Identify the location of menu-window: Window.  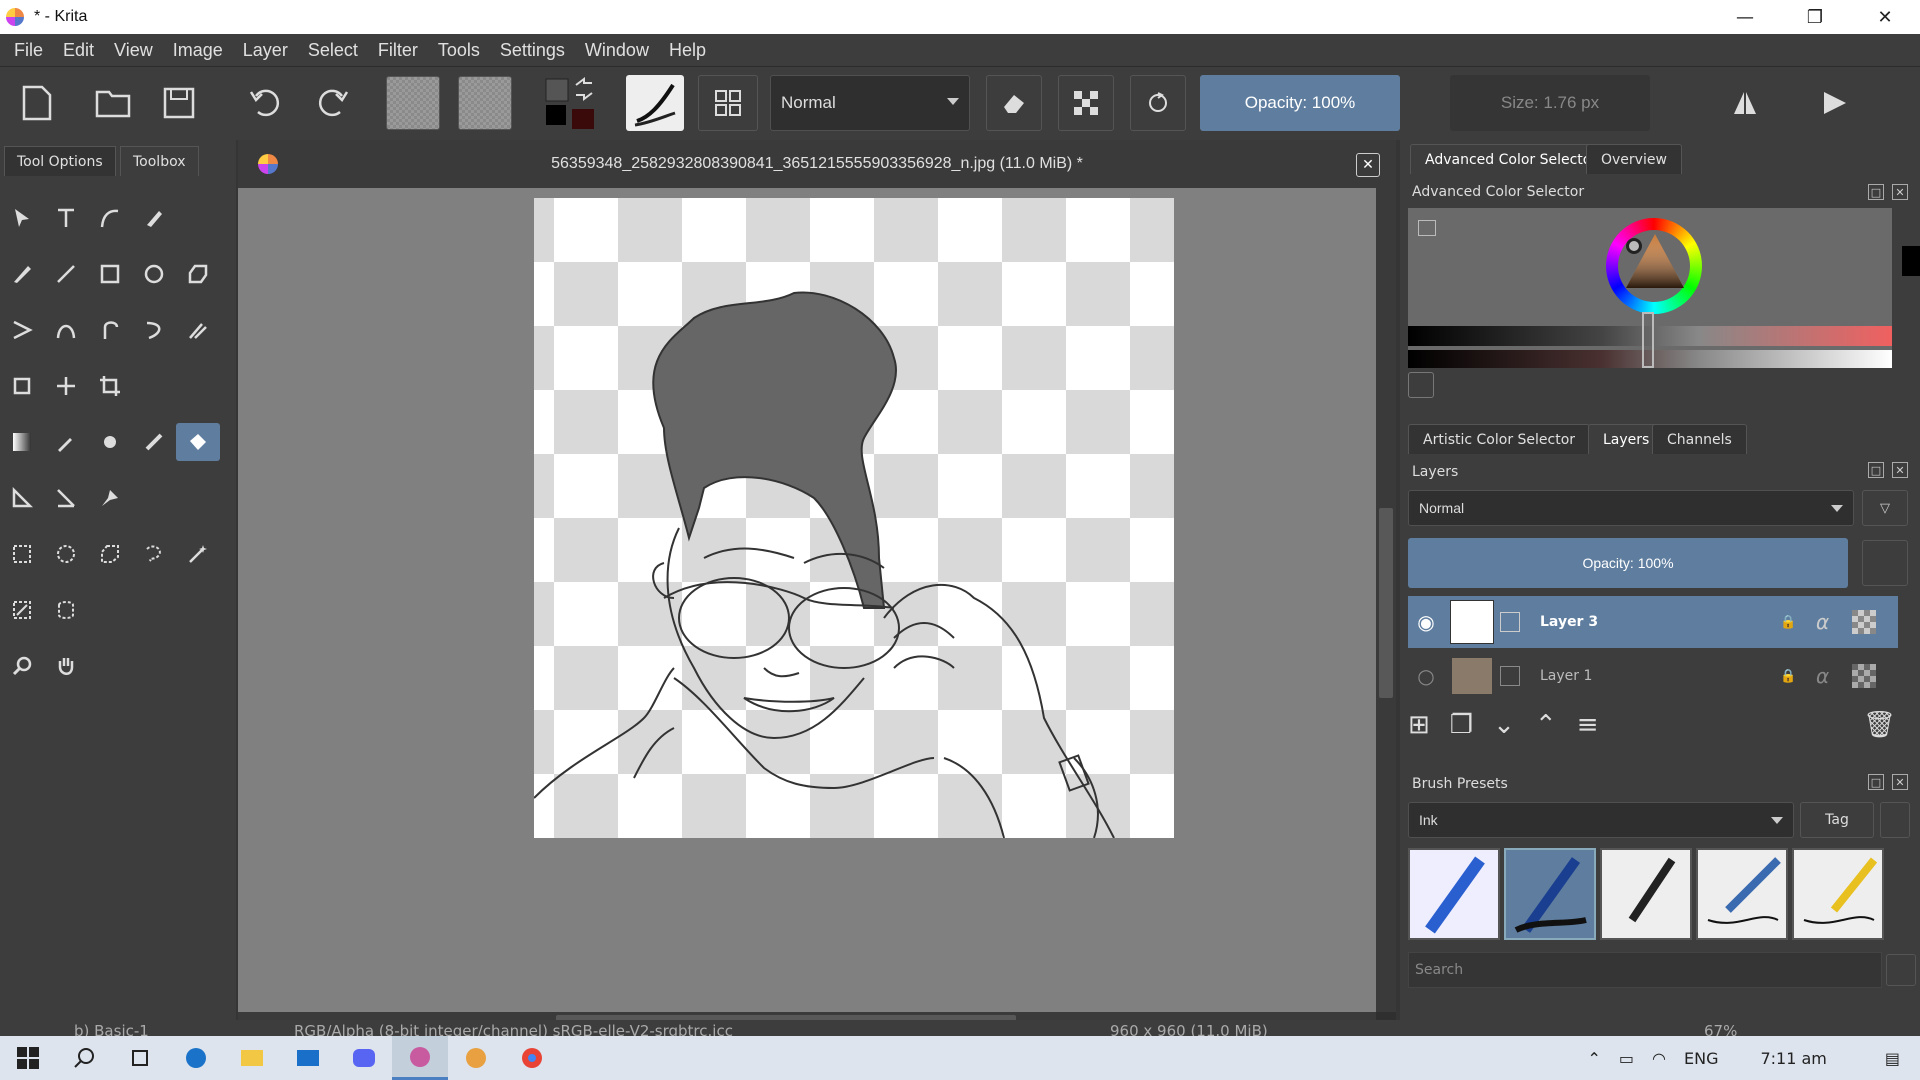
(617, 50).